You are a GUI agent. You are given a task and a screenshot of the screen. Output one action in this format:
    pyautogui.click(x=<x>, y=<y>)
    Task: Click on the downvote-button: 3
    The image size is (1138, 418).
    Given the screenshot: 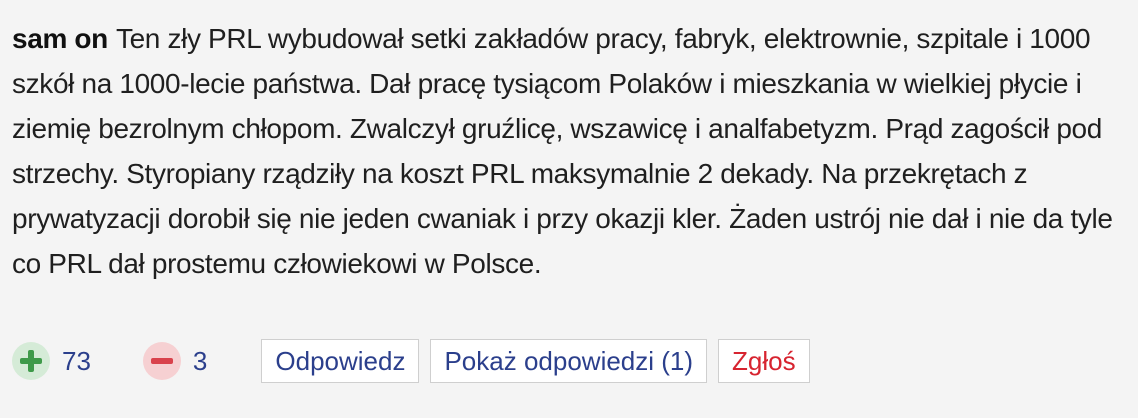 What is the action you would take?
    pyautogui.click(x=175, y=361)
    